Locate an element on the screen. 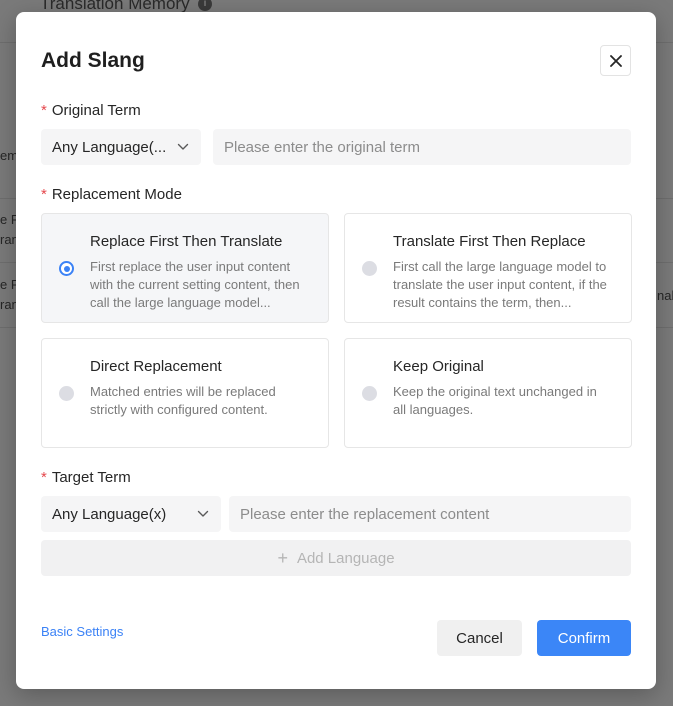 The width and height of the screenshot is (673, 706). target-language-value: Any Language(x) is located at coordinates (109, 514).